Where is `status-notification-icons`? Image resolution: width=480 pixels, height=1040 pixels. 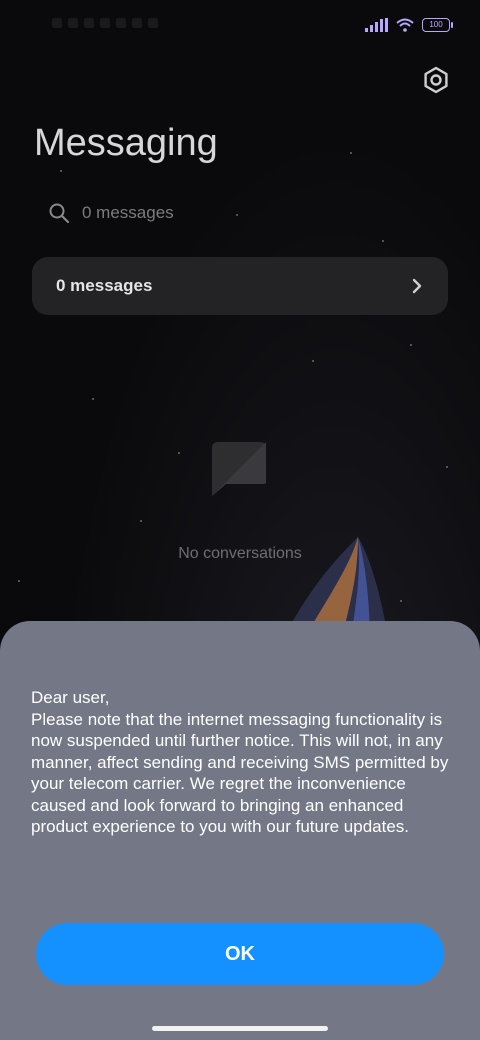
status-notification-icons is located at coordinates (105, 23).